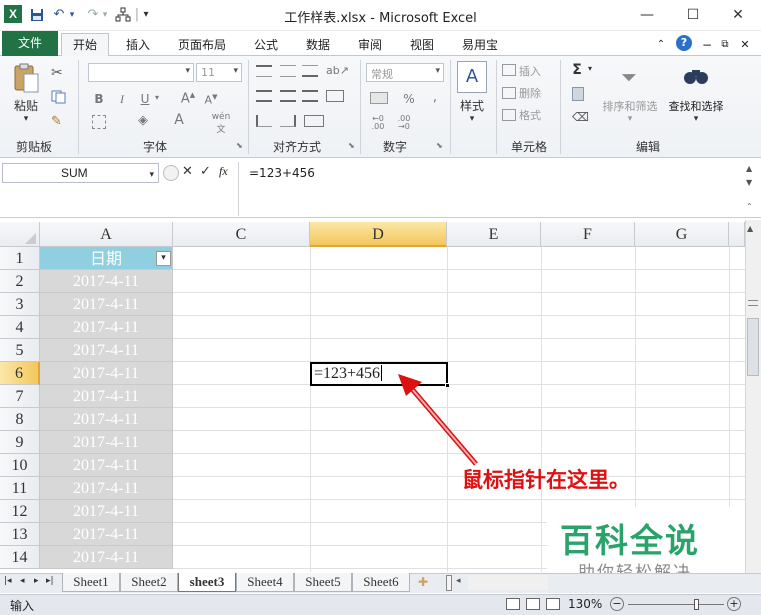 The width and height of the screenshot is (761, 615). What do you see at coordinates (36, 581) in the screenshot?
I see `sheet-nav-next-icon: ▸` at bounding box center [36, 581].